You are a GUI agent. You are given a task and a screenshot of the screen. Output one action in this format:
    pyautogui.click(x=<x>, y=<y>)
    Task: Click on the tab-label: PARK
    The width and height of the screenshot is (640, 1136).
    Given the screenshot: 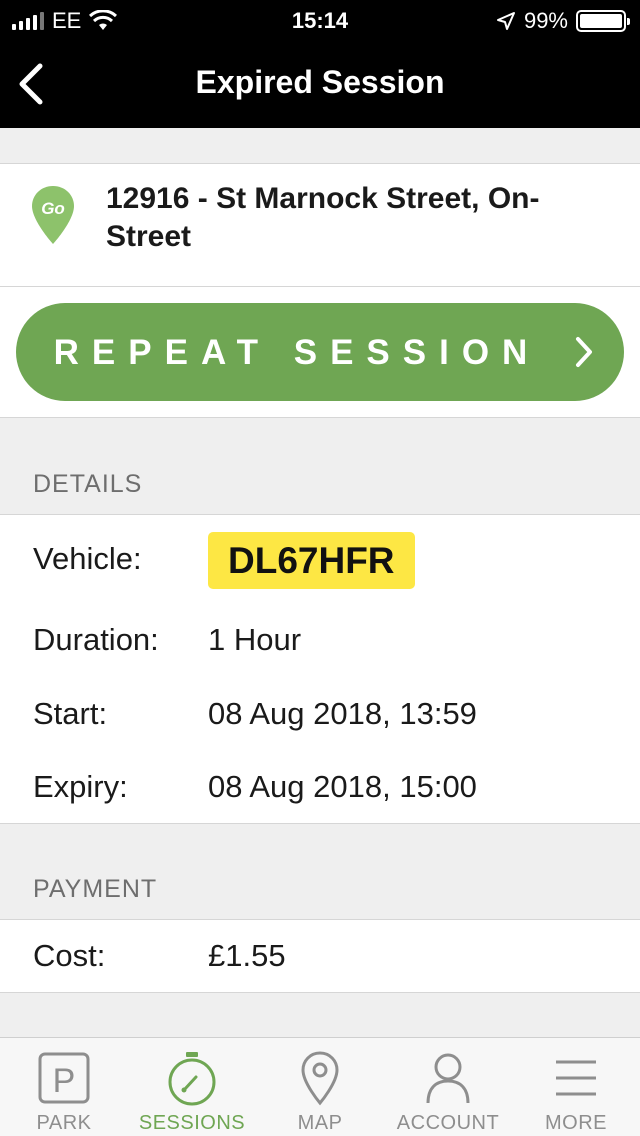 What is the action you would take?
    pyautogui.click(x=64, y=1123)
    